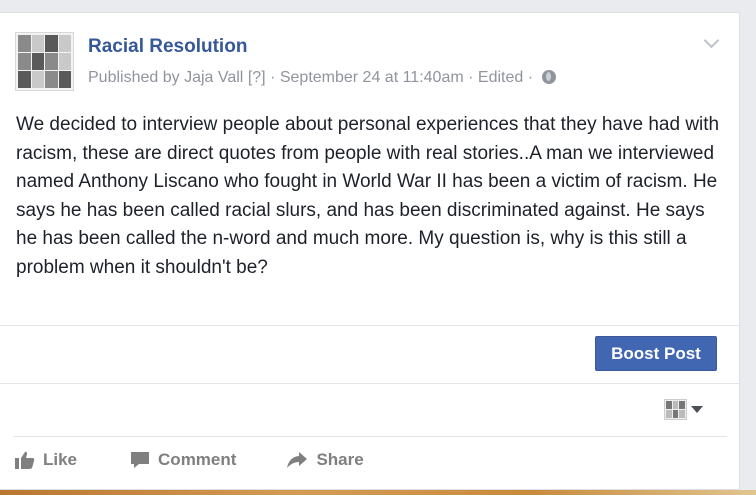 The height and width of the screenshot is (495, 756). What do you see at coordinates (167, 47) in the screenshot?
I see `page-name-link: Racial Resolution` at bounding box center [167, 47].